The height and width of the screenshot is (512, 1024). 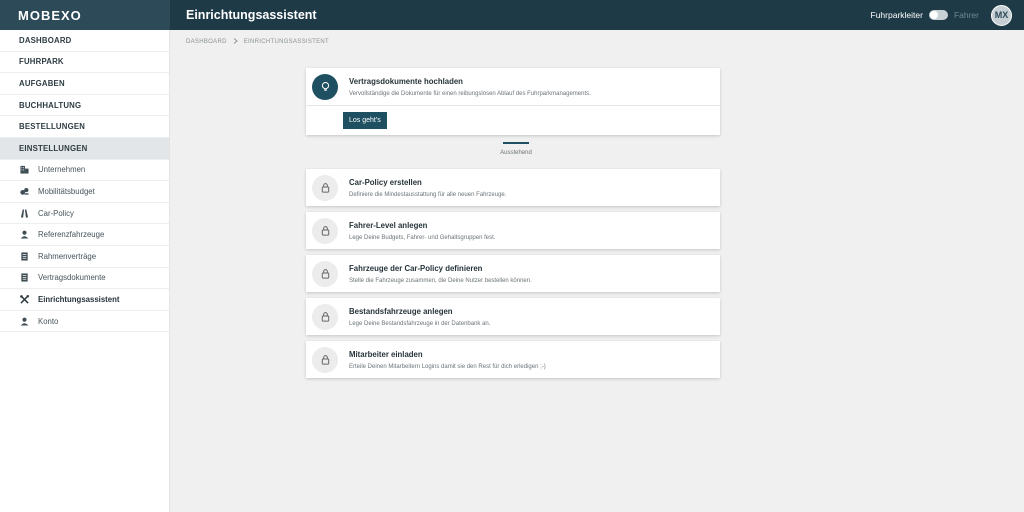 I want to click on task-title: Mitarbeiter einladen, so click(x=386, y=354).